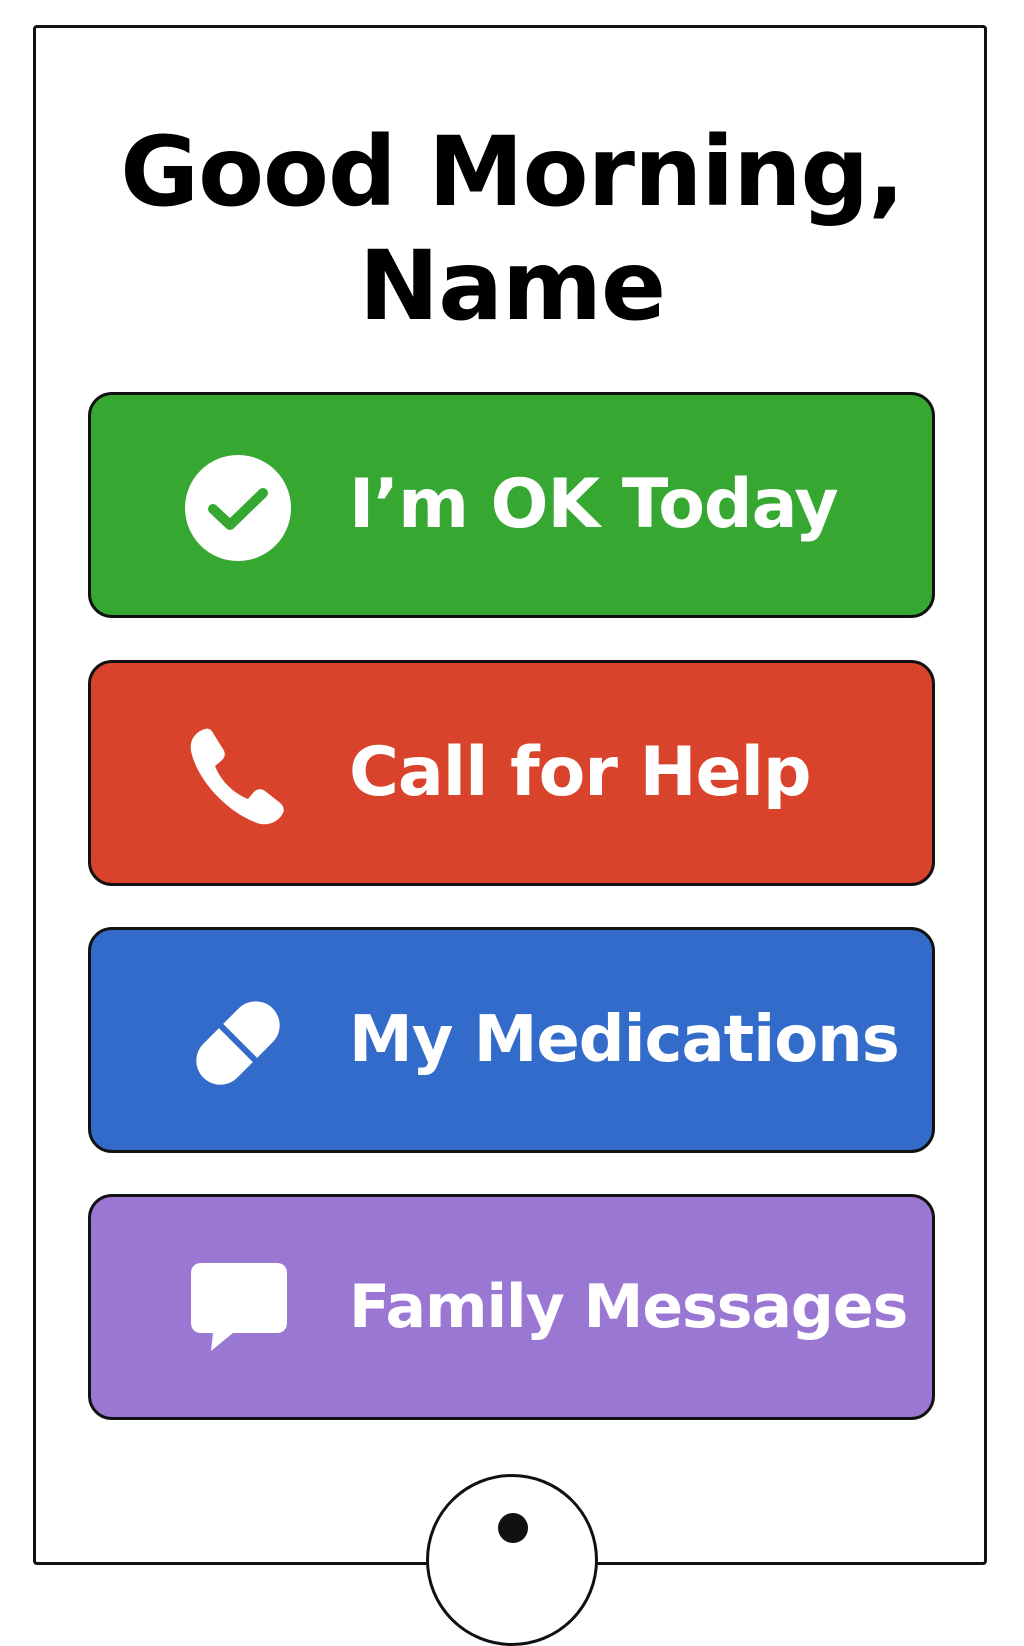 This screenshot has width=1024, height=1646. Describe the element at coordinates (513, 1528) in the screenshot. I see `home-indicator-dot` at that location.